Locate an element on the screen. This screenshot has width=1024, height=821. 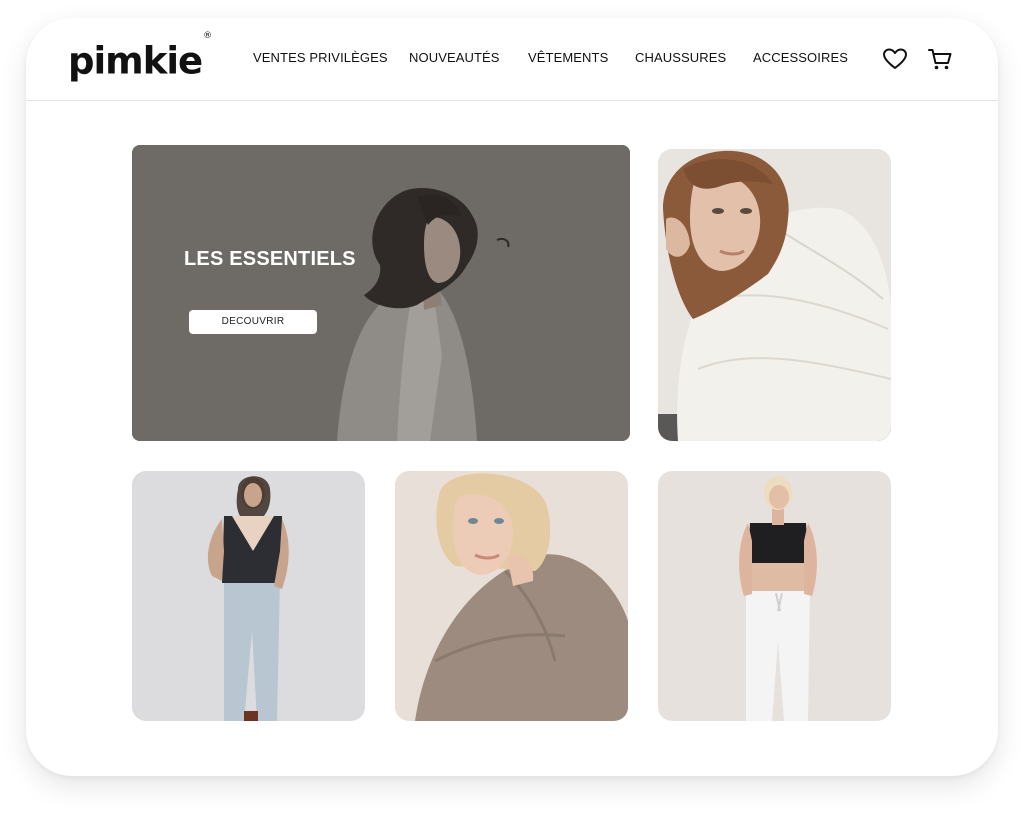
product-tile-vest is located at coordinates (248, 596).